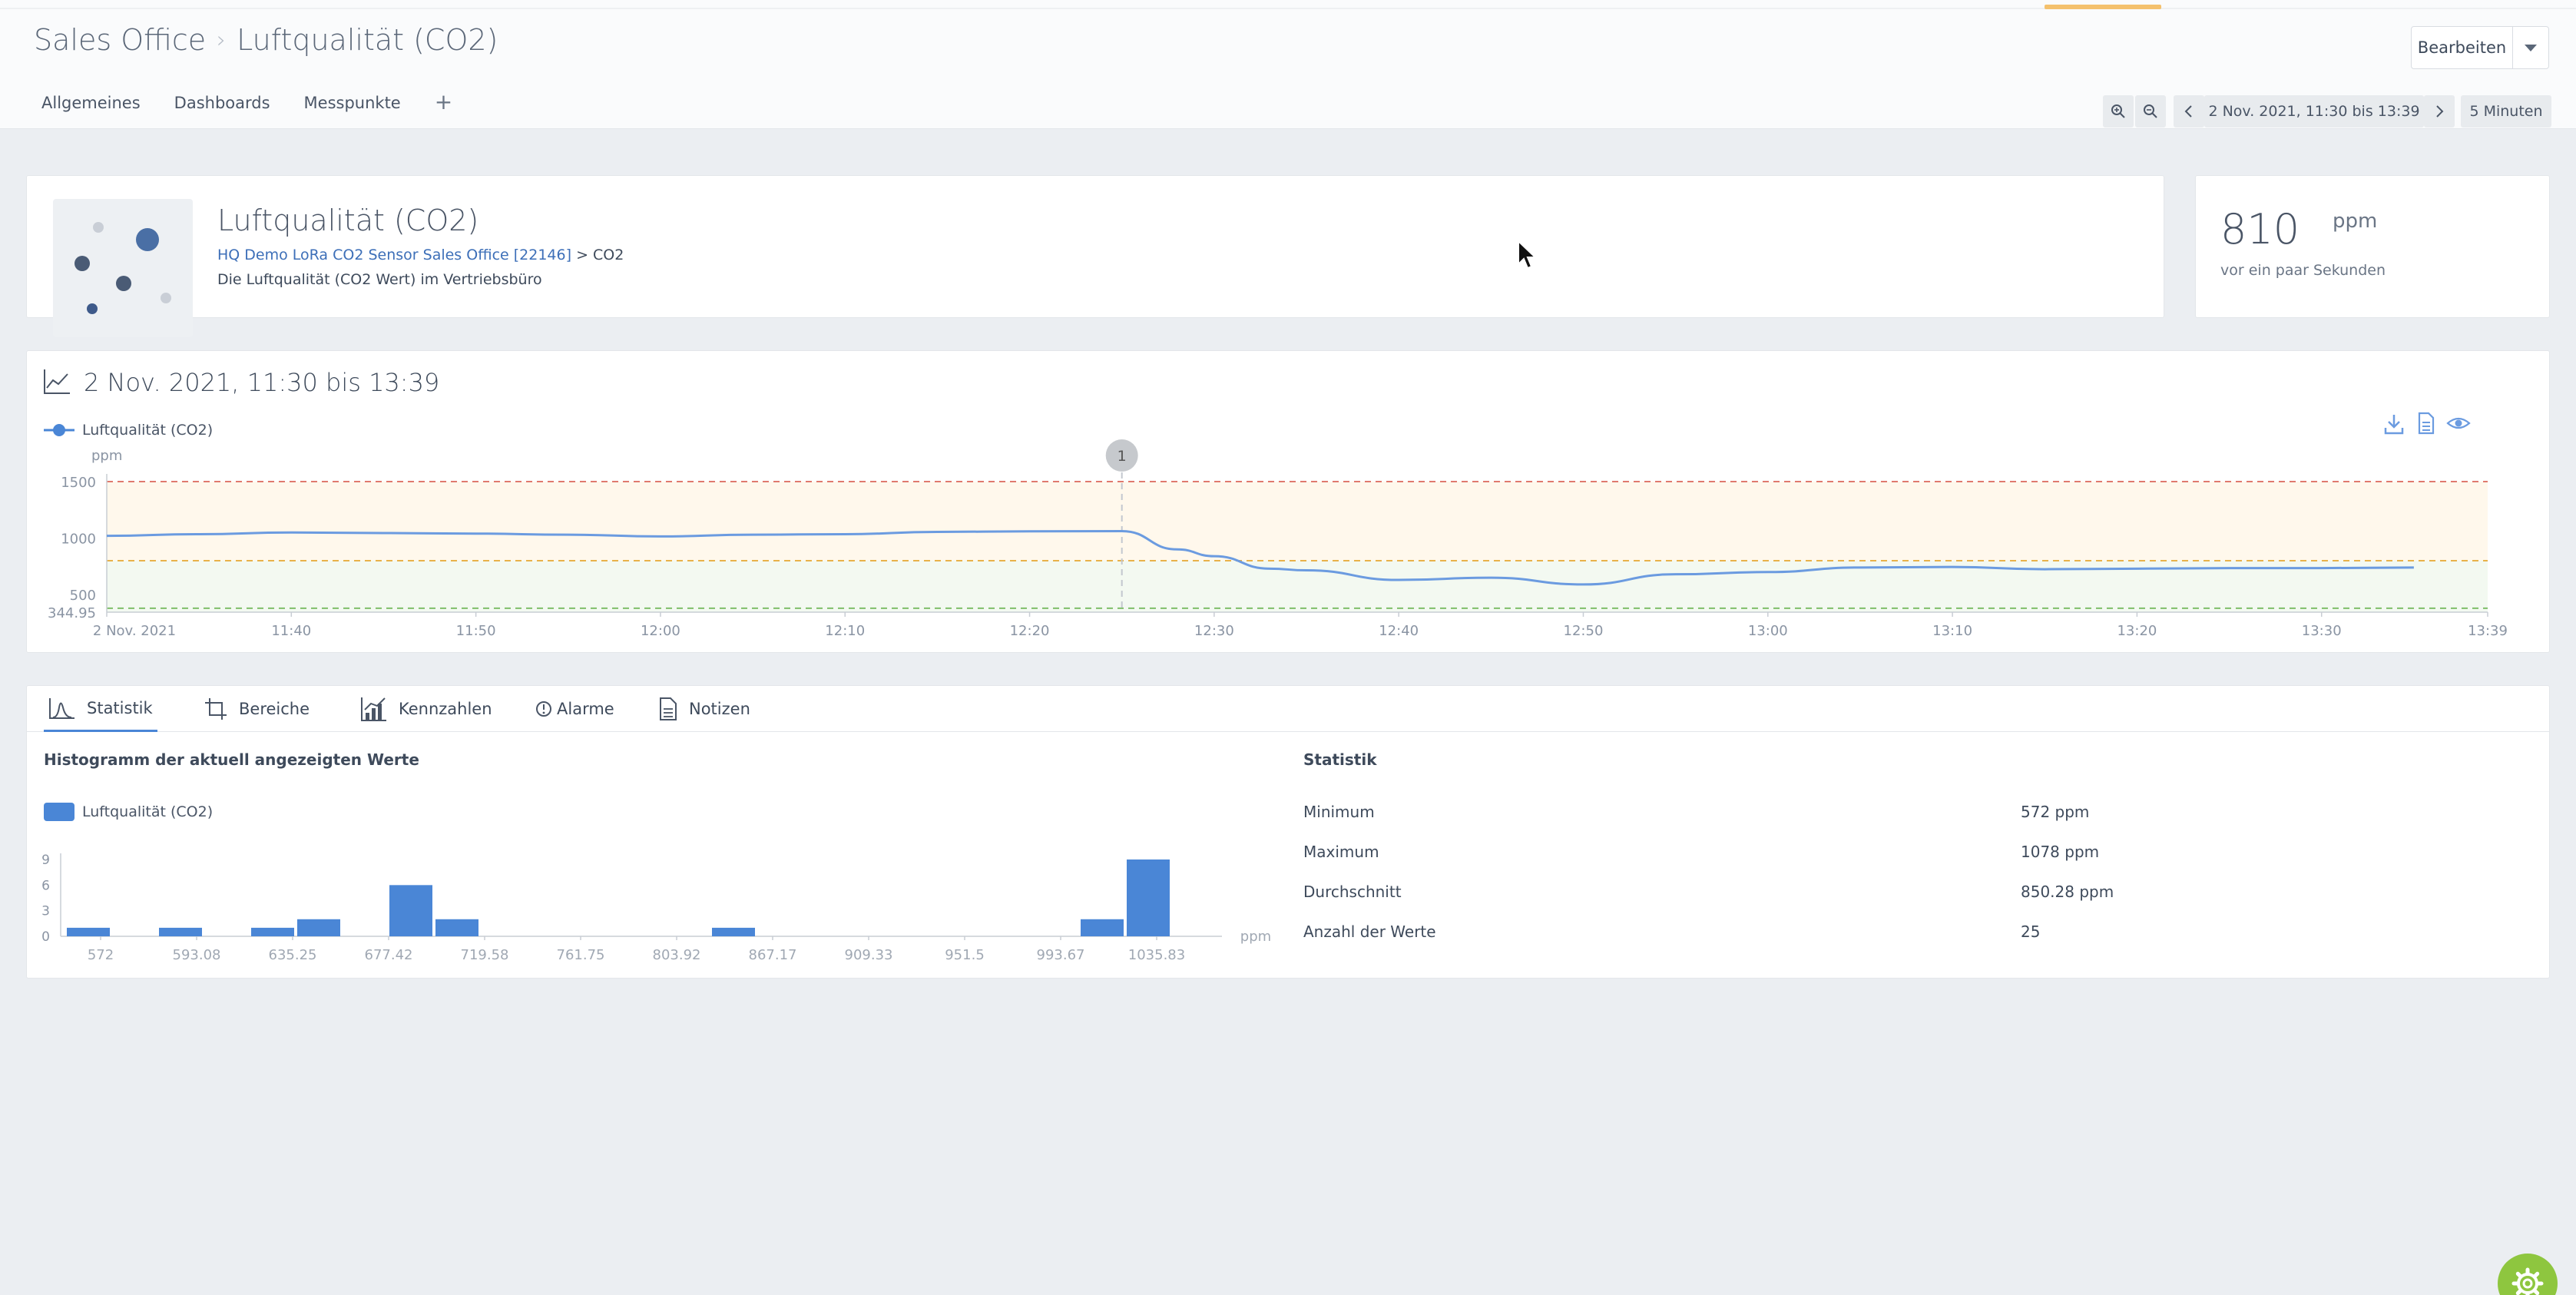  What do you see at coordinates (965, 955) in the screenshot?
I see `x-tick-label: 951.5` at bounding box center [965, 955].